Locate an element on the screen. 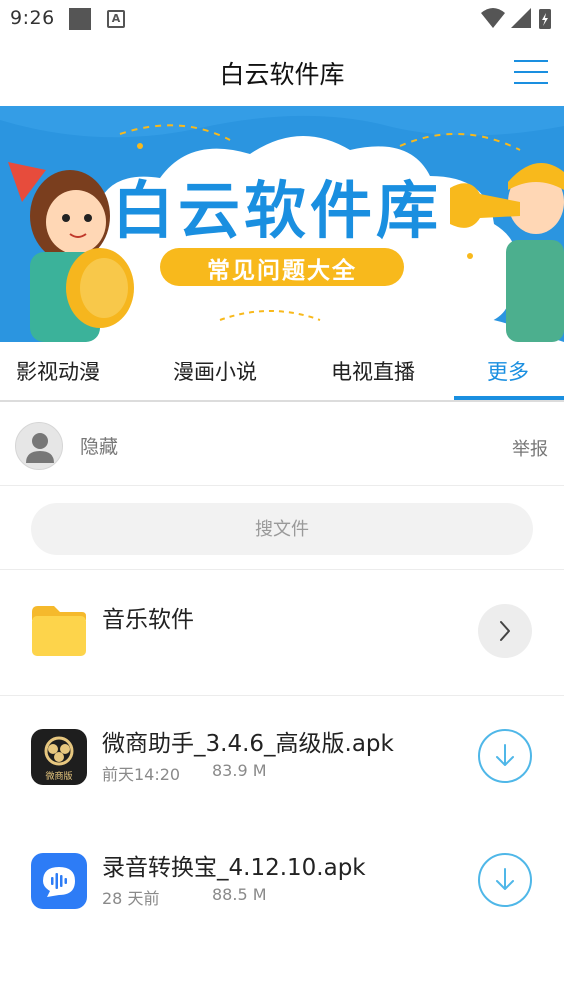 Image resolution: width=564 pixels, height=1004 pixels. chevron-right-icon is located at coordinates (505, 631).